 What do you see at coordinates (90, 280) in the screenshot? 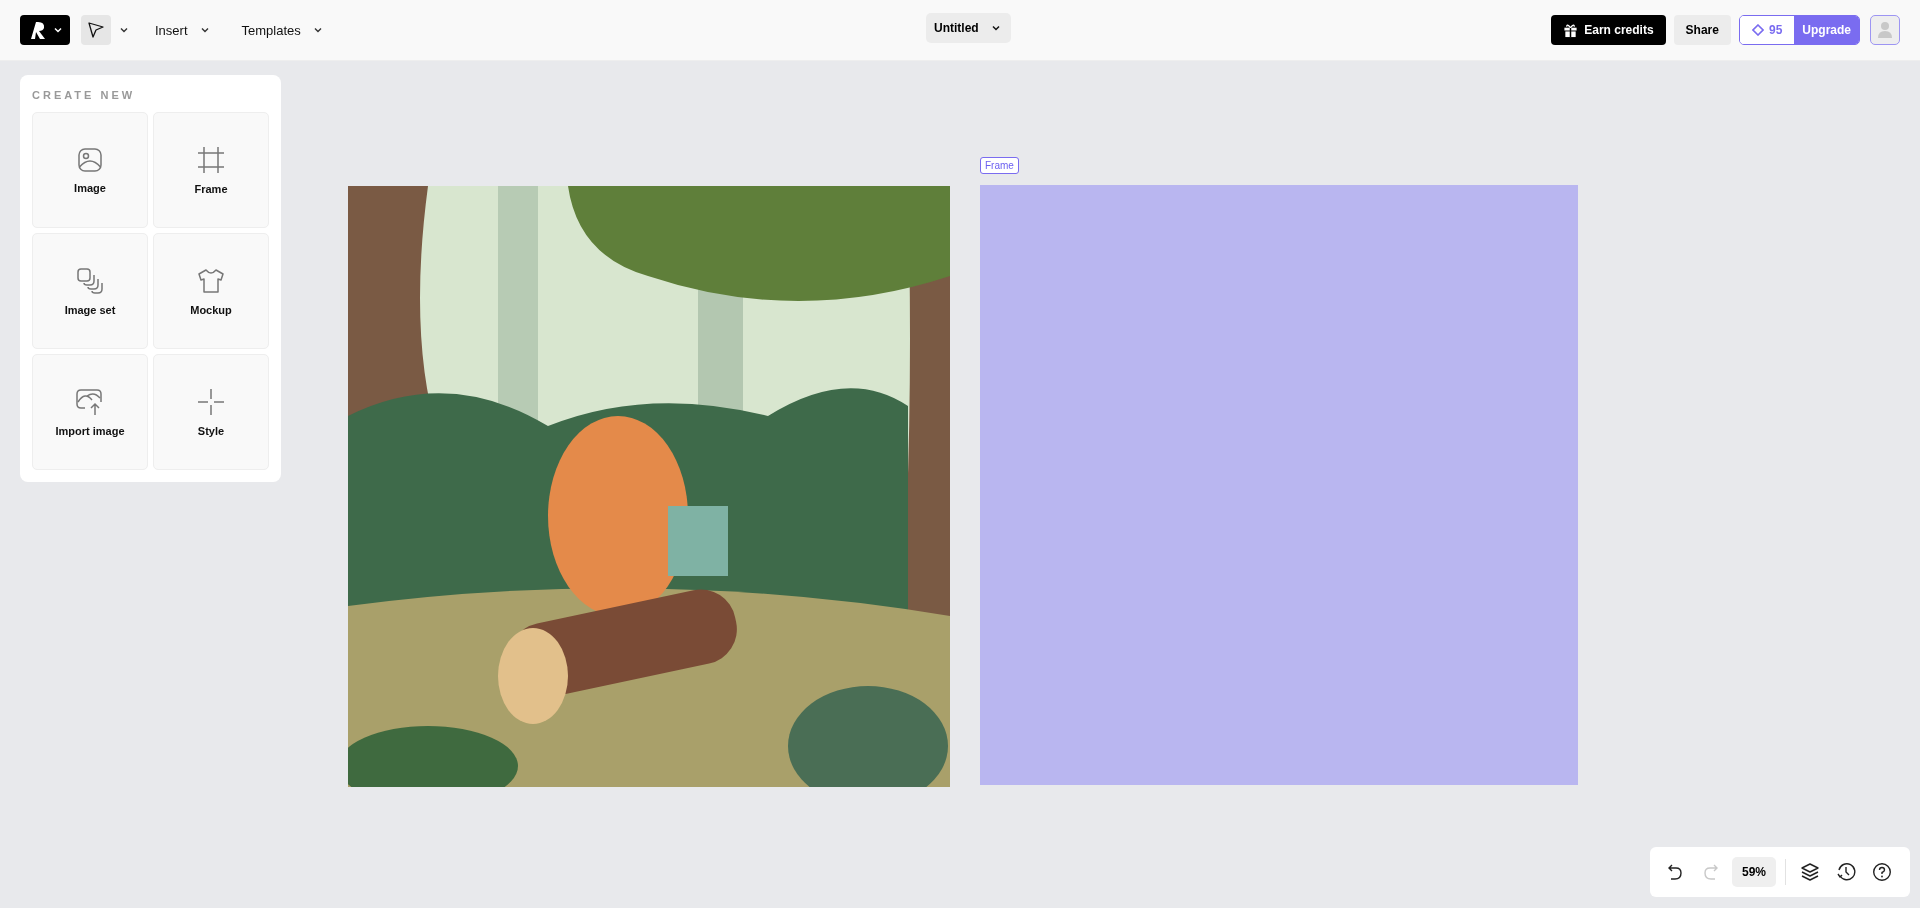
I see `stacked-images-icon` at bounding box center [90, 280].